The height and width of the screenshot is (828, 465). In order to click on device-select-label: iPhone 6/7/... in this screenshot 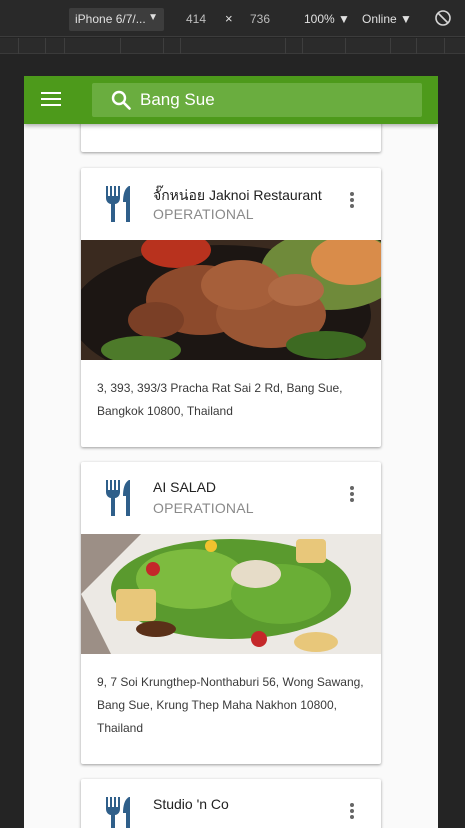, I will do `click(110, 19)`.